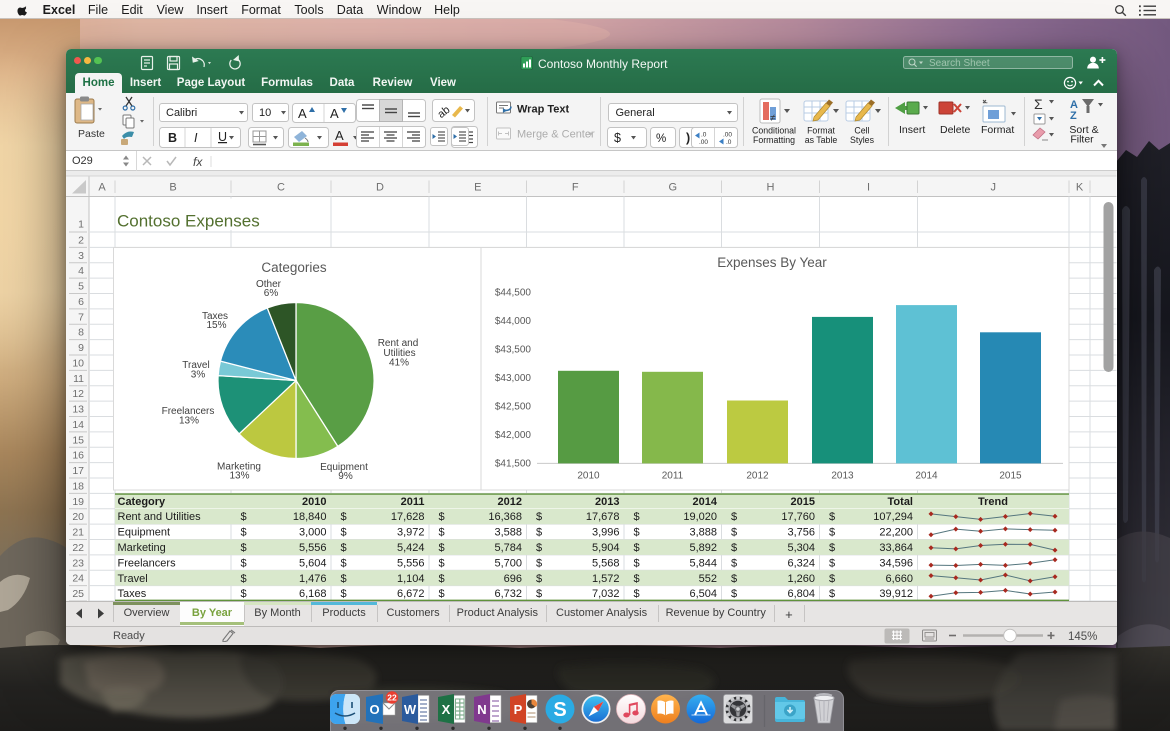  I want to click on svg-text: S, so click(559, 710).